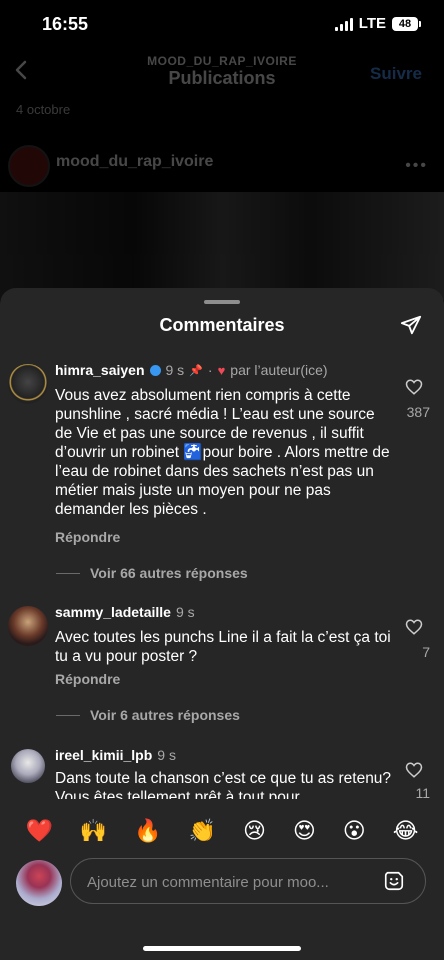 The height and width of the screenshot is (960, 444). What do you see at coordinates (394, 881) in the screenshot?
I see `sticker-icon` at bounding box center [394, 881].